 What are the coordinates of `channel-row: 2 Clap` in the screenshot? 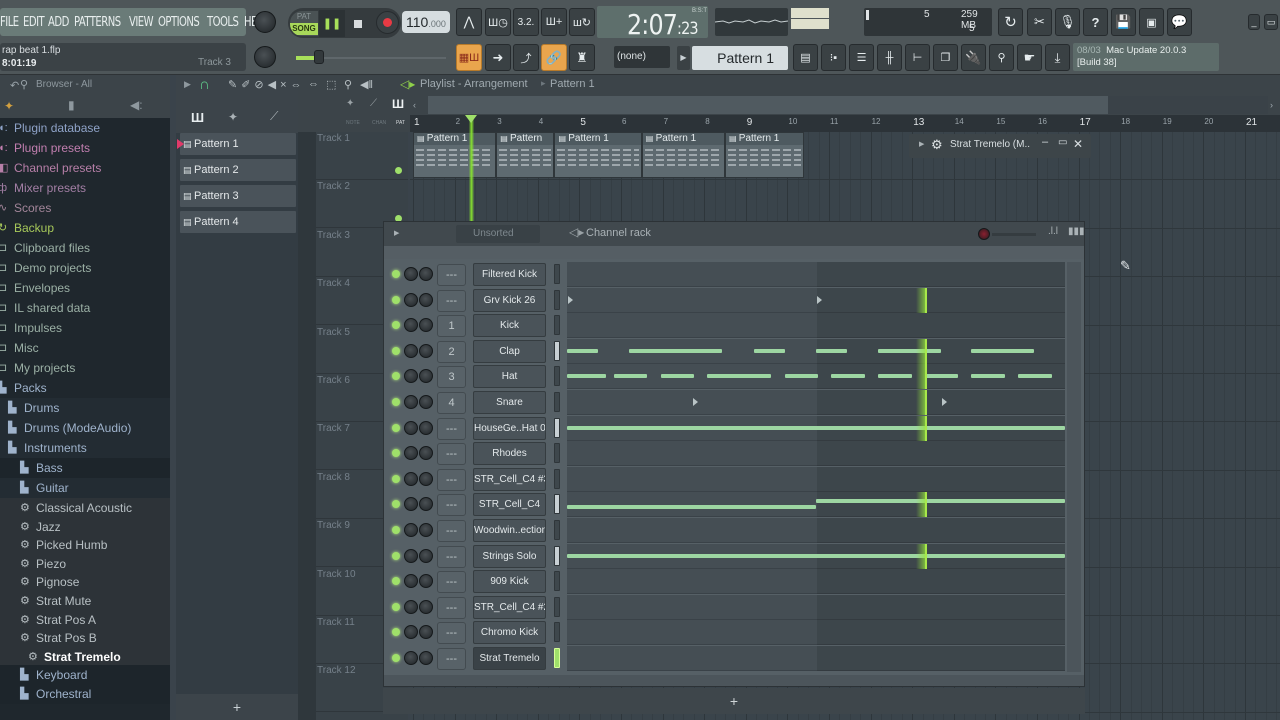 It's located at (734, 351).